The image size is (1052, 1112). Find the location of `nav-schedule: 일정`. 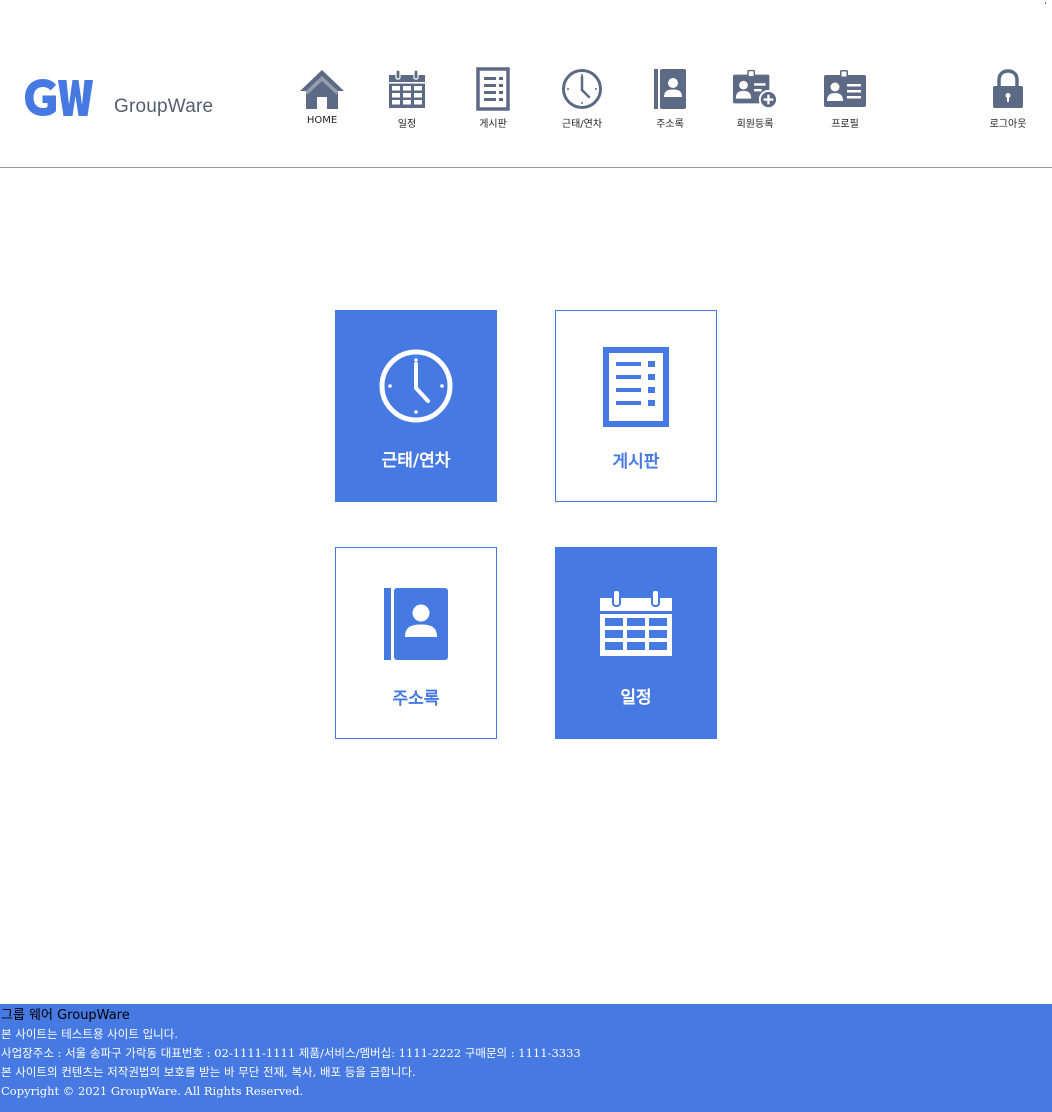

nav-schedule: 일정 is located at coordinates (407, 98).